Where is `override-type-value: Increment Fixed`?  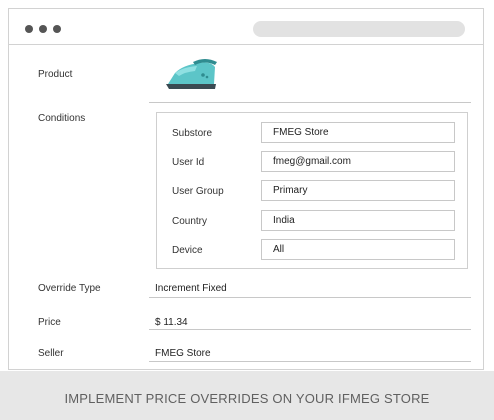 override-type-value: Increment Fixed is located at coordinates (191, 288).